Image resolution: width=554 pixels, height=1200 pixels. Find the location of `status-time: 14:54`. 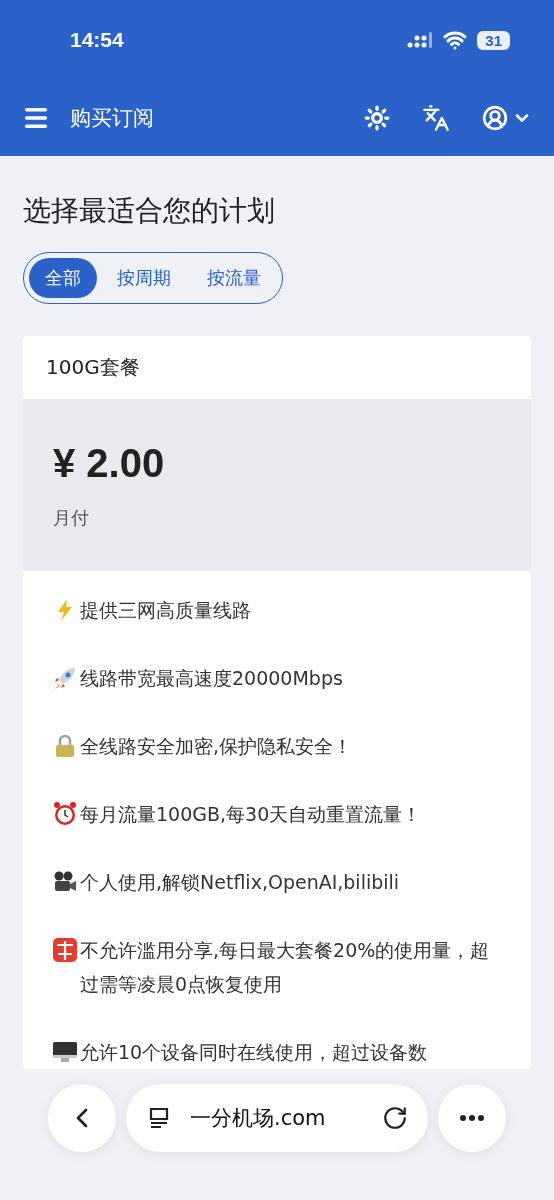

status-time: 14:54 is located at coordinates (97, 40).